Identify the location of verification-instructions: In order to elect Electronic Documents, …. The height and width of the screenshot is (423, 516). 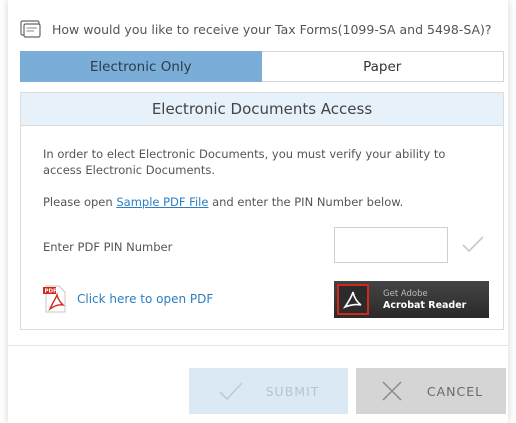
(244, 162).